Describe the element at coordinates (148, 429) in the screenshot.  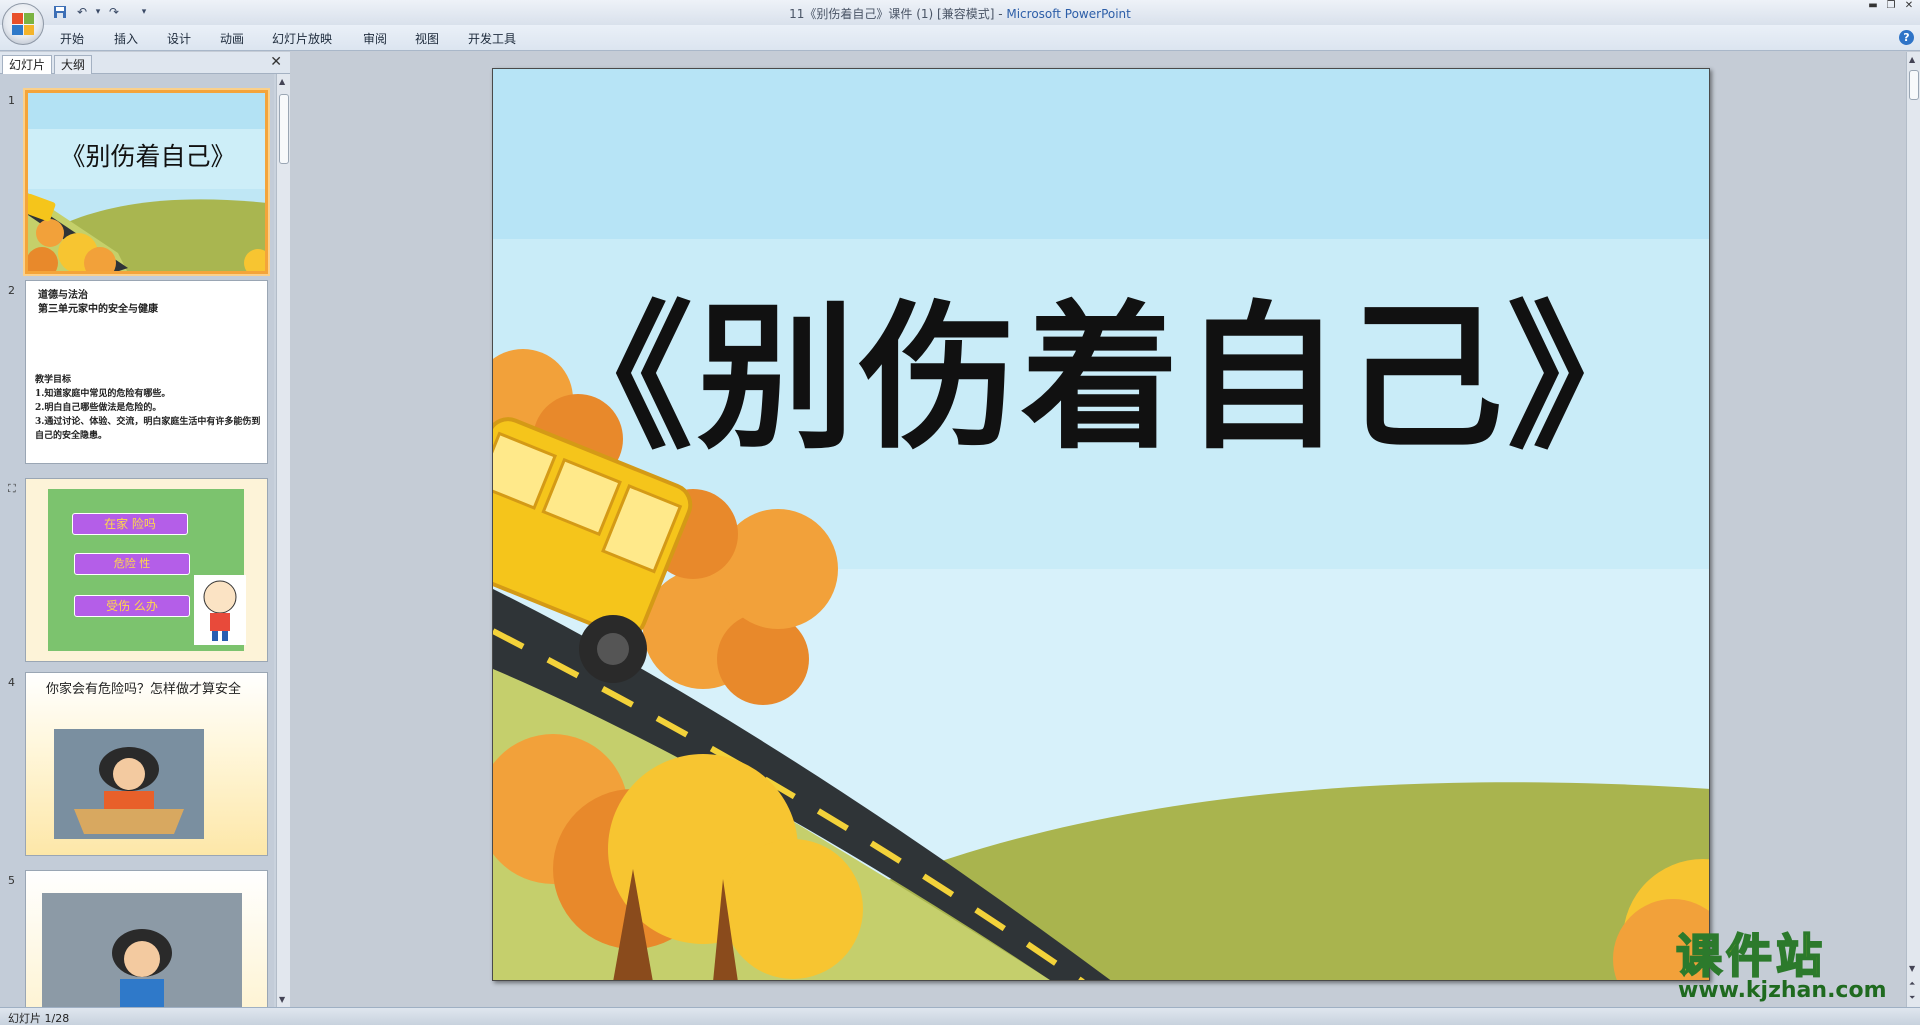
I see `thumbnail-text: 3.通过讨论、体验、交流，明白家庭生活中有许多能伤到自己的安全隐患。` at that location.